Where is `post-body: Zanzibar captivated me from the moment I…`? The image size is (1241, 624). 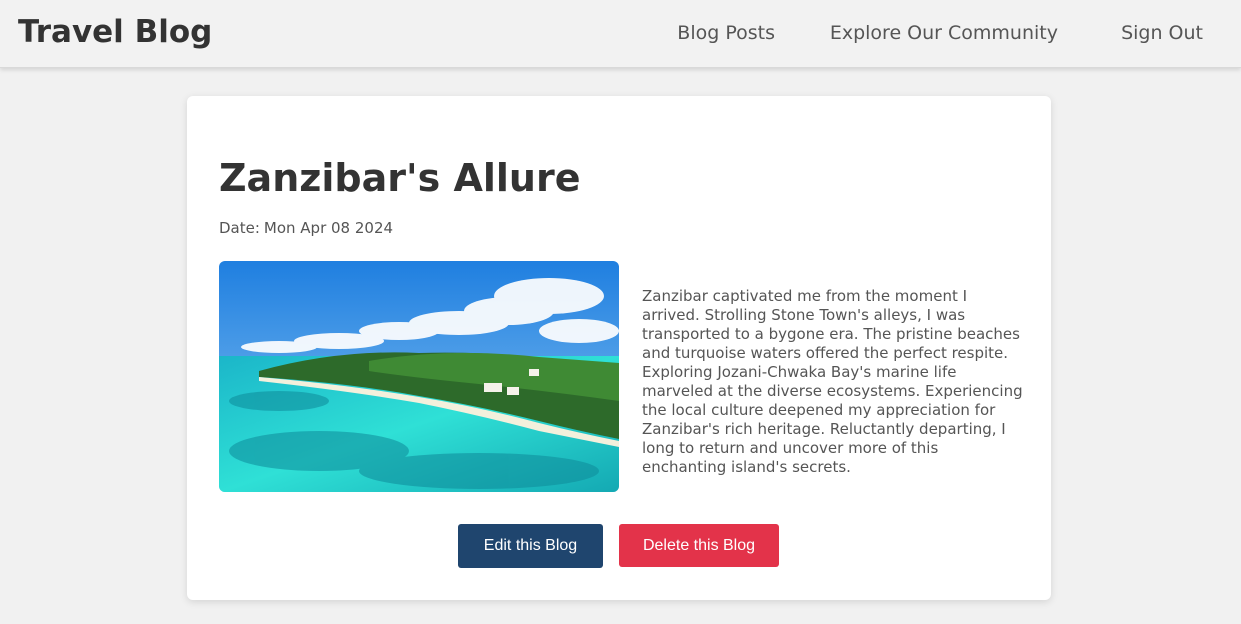 post-body: Zanzibar captivated me from the moment I… is located at coordinates (832, 381).